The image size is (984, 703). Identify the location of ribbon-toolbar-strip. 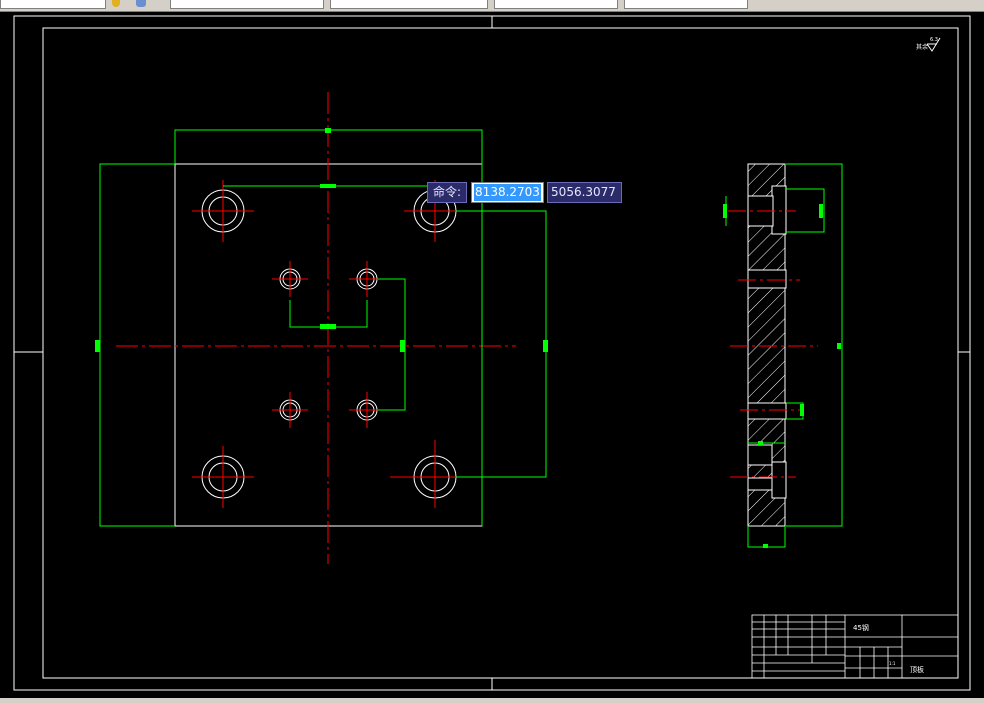
(492, 6).